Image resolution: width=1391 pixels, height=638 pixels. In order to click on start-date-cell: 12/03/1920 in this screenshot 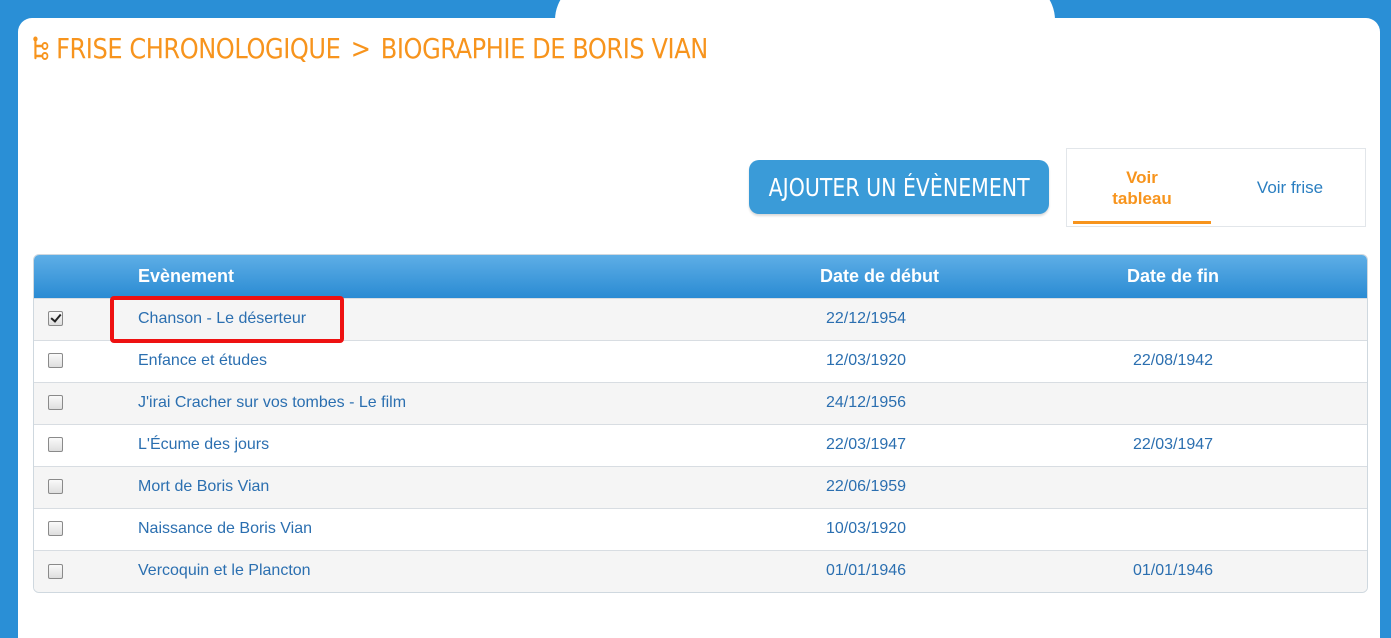, I will do `click(866, 360)`.